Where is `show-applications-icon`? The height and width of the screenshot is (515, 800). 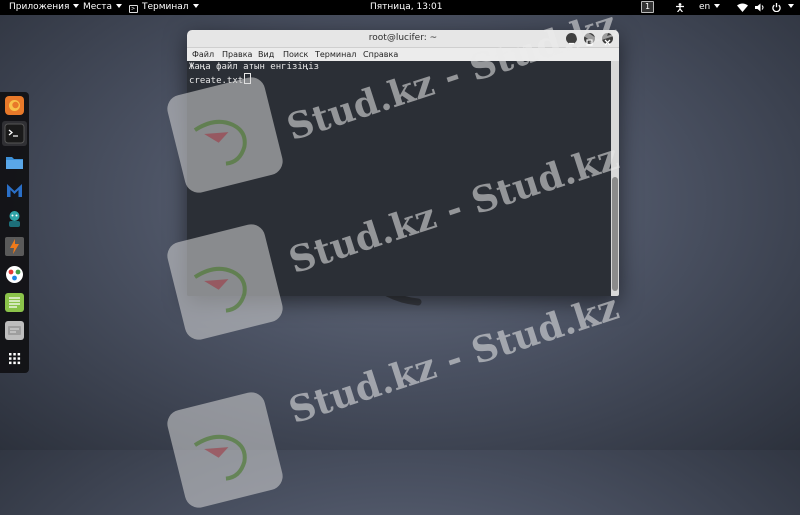 show-applications-icon is located at coordinates (15, 359).